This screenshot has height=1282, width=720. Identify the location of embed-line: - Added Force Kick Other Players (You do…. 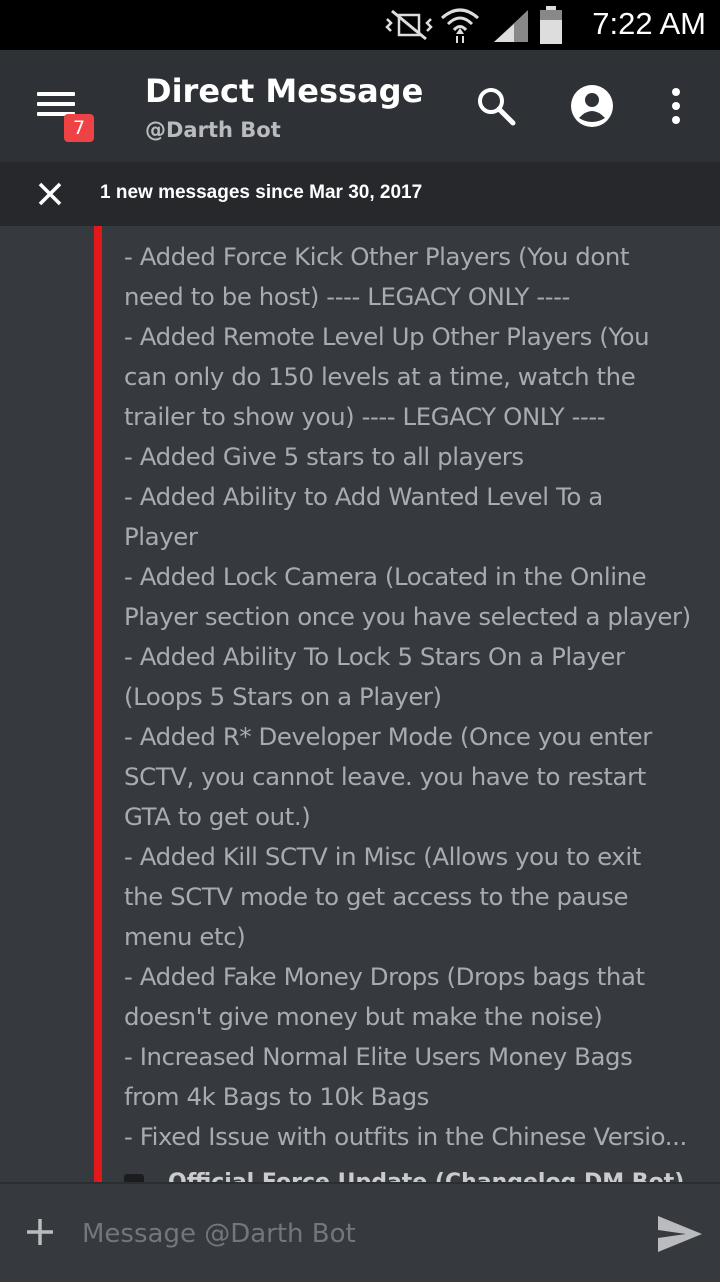
(377, 256).